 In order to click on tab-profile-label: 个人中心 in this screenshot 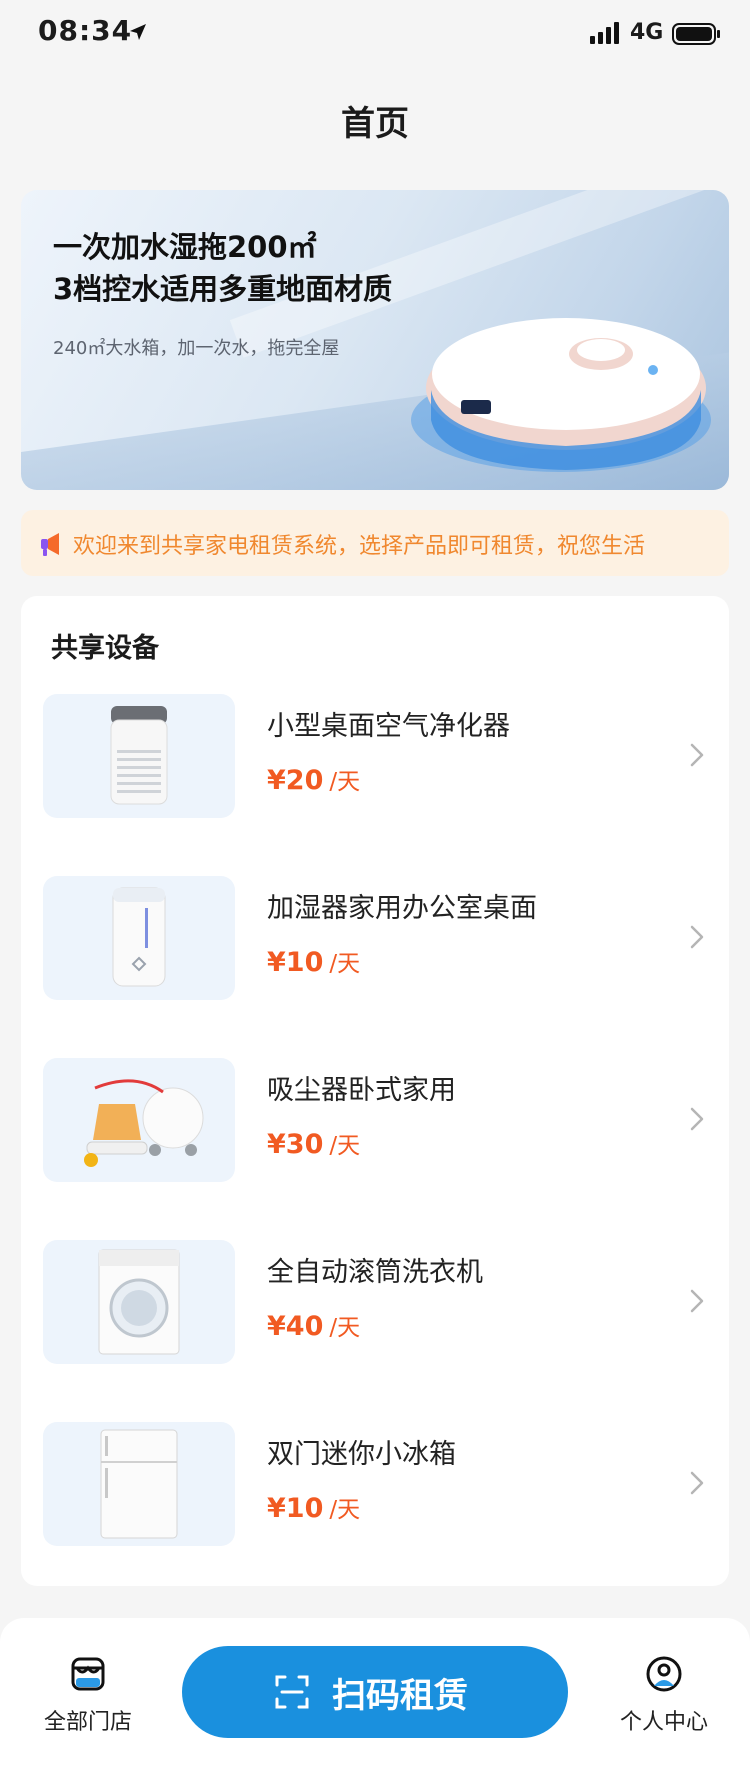, I will do `click(663, 1722)`.